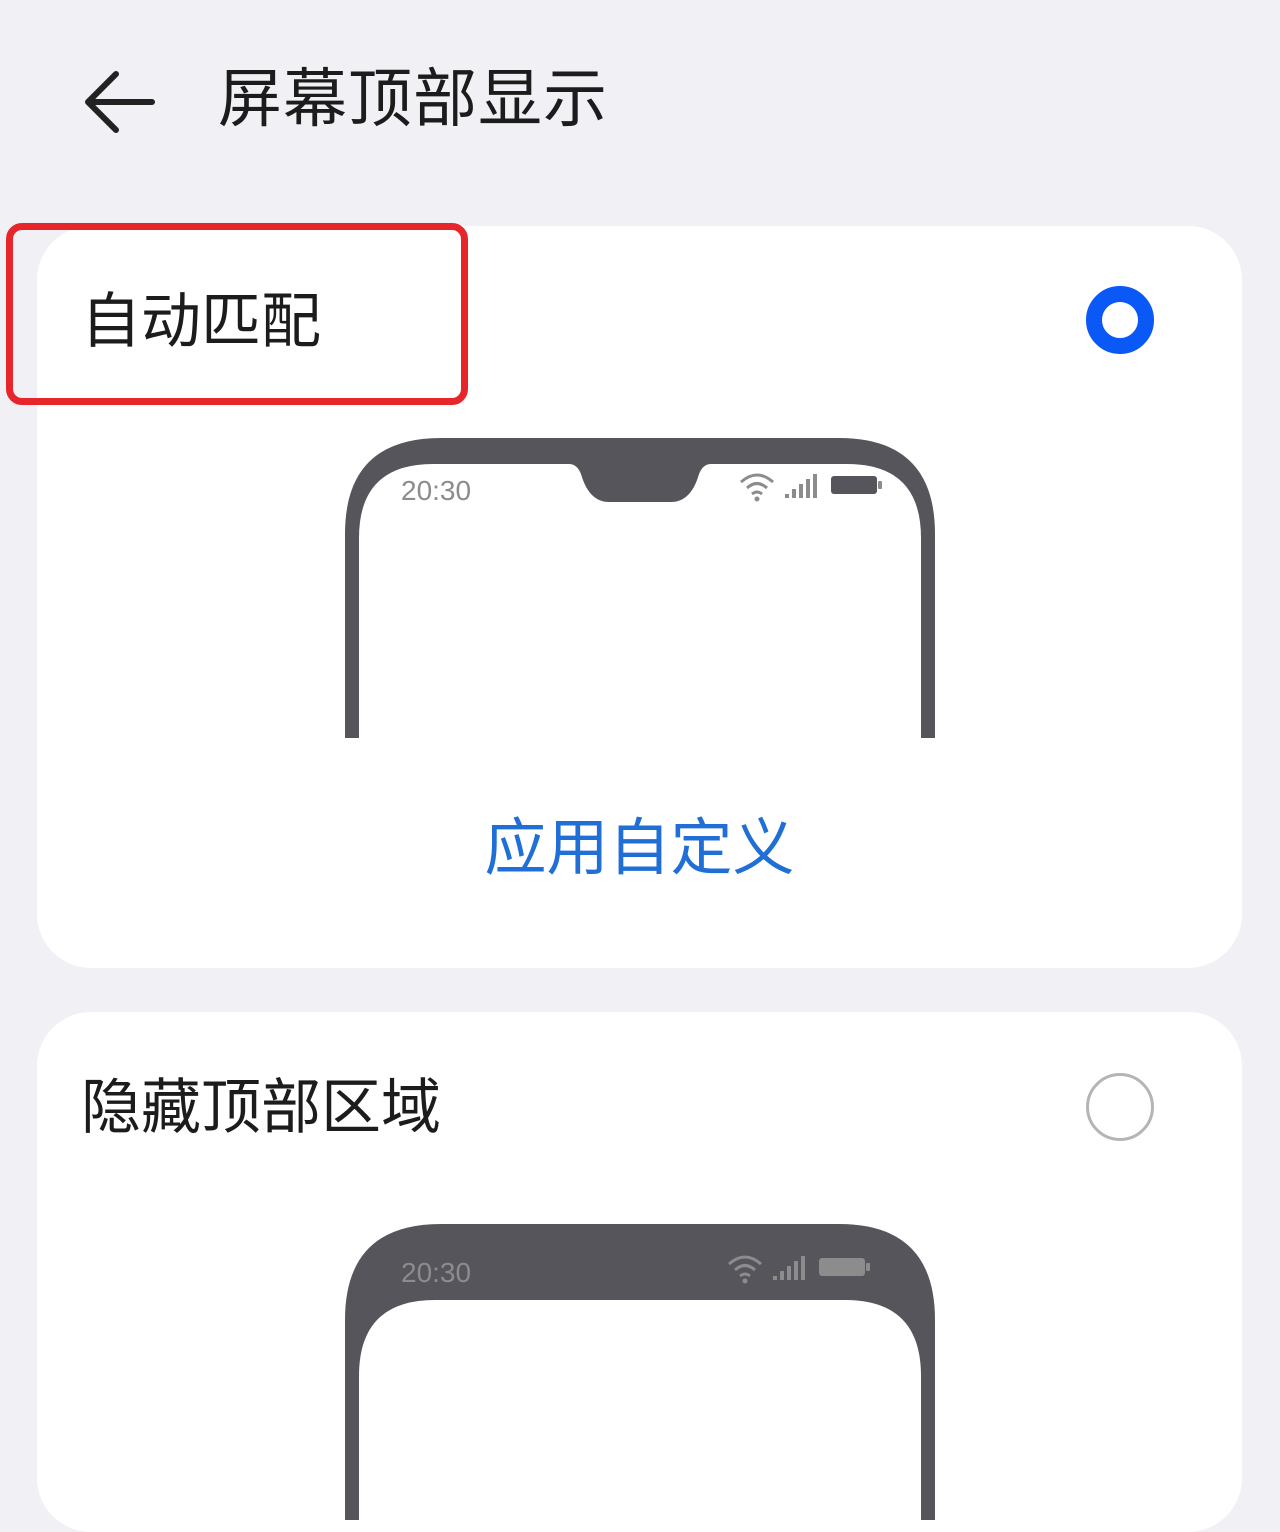 The width and height of the screenshot is (1280, 1532). Describe the element at coordinates (757, 487) in the screenshot. I see `wifi-icon` at that location.